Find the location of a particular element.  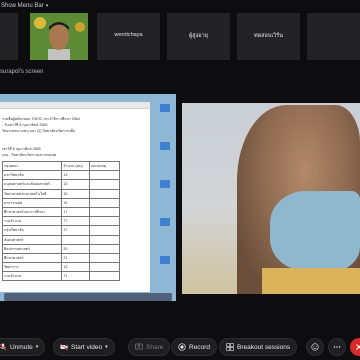

table-cell: 15 is located at coordinates (76, 193).